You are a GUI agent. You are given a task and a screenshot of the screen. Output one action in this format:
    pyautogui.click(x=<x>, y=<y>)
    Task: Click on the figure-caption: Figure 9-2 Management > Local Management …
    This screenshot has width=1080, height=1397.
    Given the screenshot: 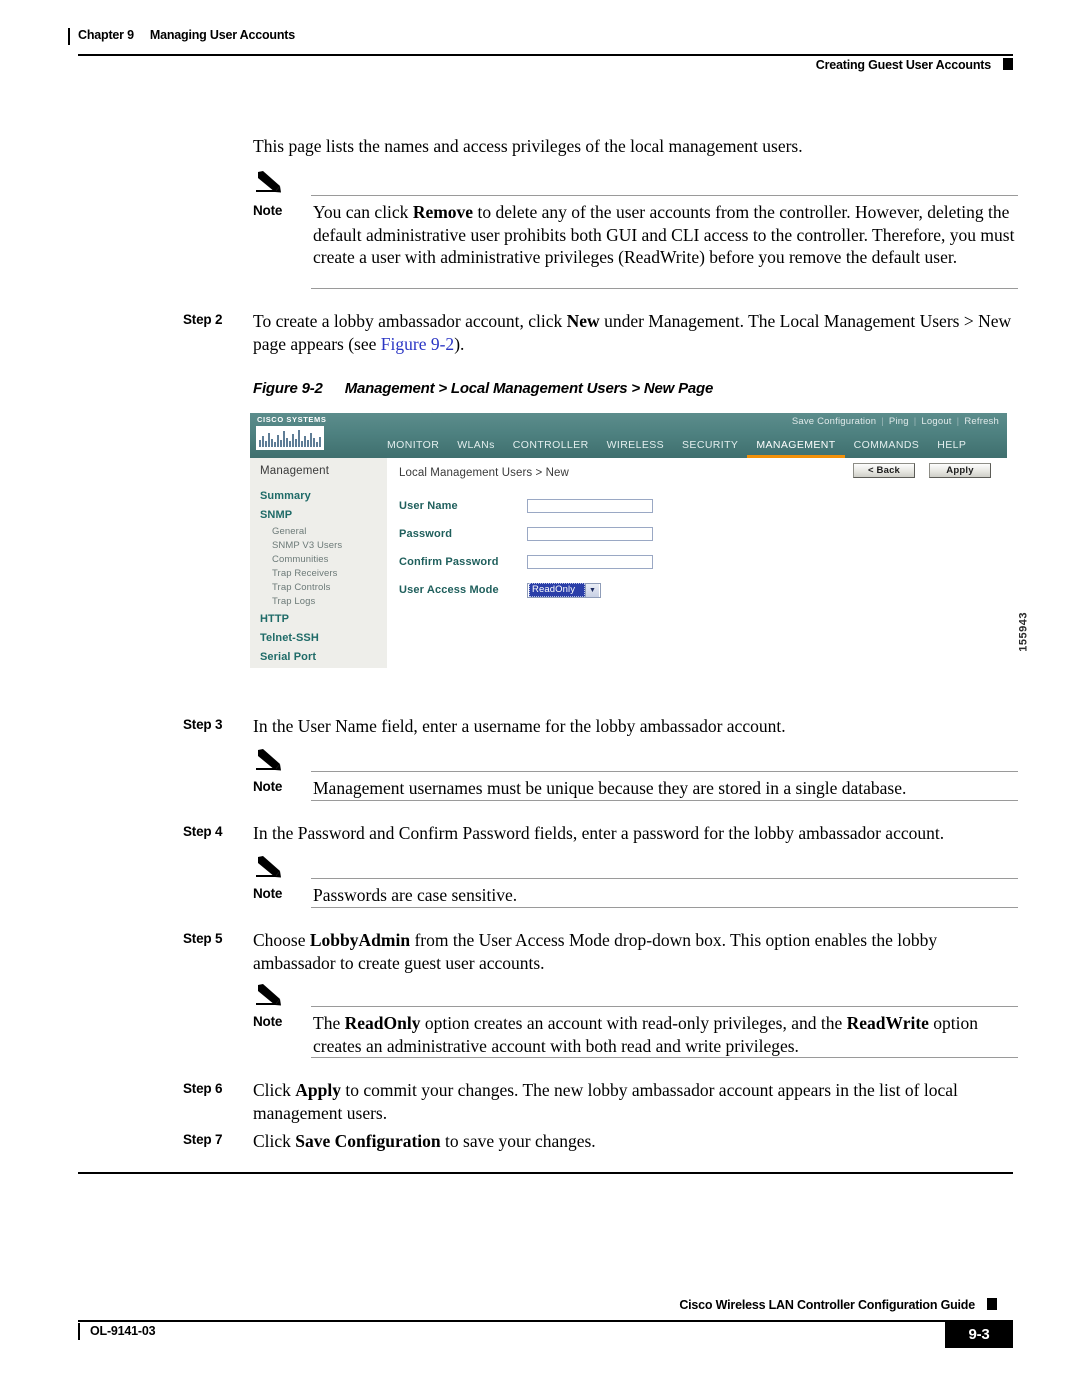 What is the action you would take?
    pyautogui.click(x=483, y=388)
    